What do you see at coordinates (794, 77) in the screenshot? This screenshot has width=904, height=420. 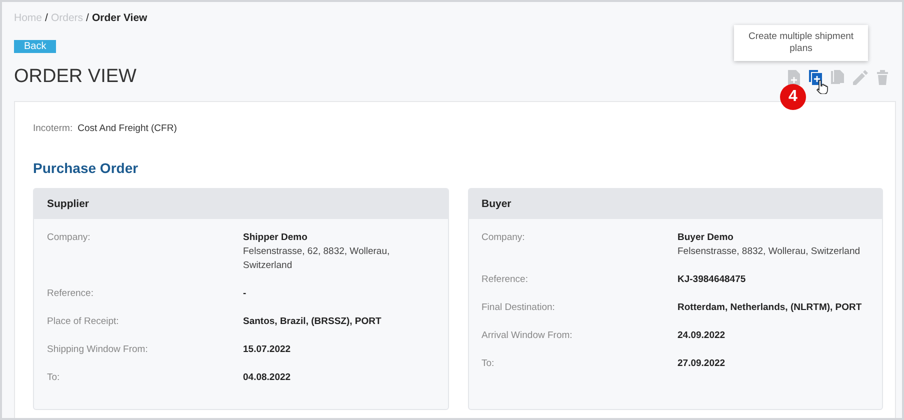 I see `add-file-icon` at bounding box center [794, 77].